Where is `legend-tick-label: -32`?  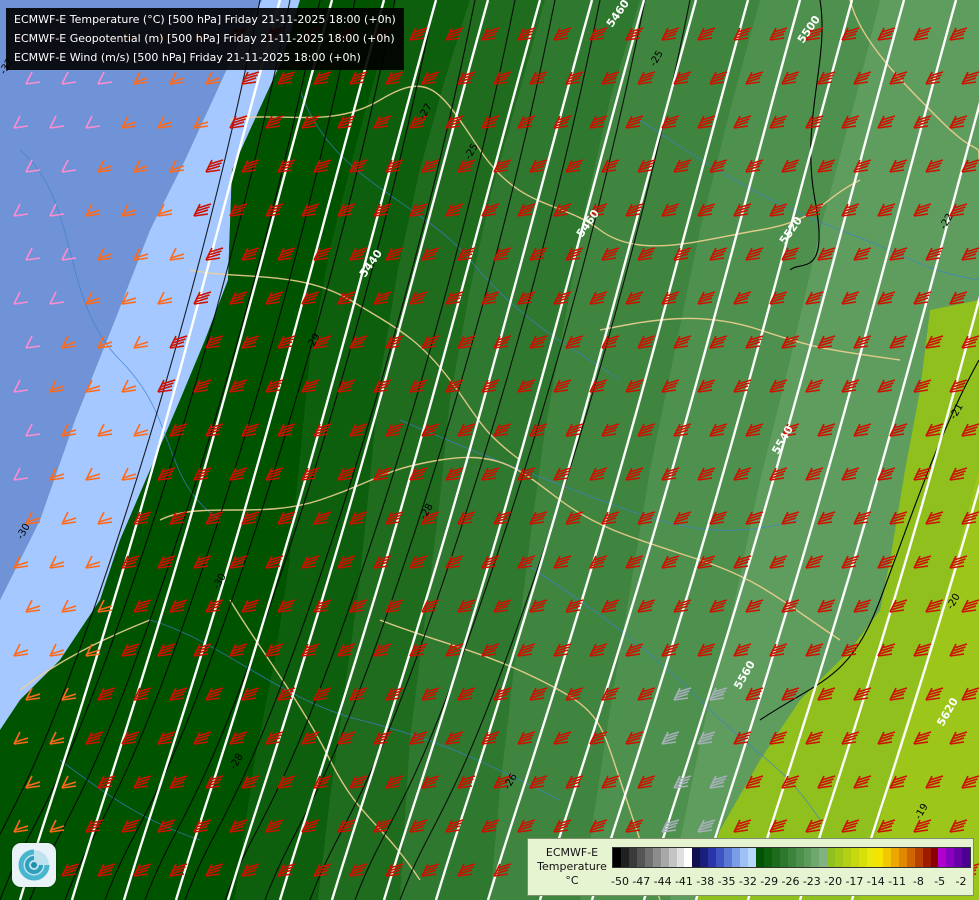
legend-tick-label: -32 is located at coordinates (747, 881).